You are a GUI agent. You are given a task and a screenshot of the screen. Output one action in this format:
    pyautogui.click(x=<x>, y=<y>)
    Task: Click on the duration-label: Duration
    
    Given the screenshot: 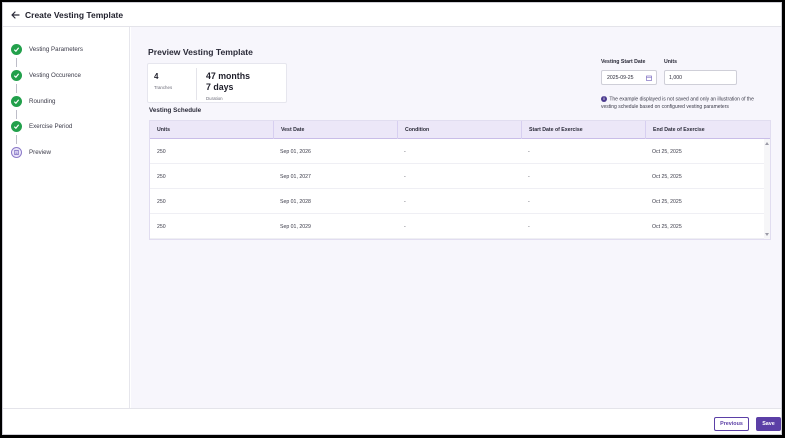 What is the action you would take?
    pyautogui.click(x=214, y=98)
    